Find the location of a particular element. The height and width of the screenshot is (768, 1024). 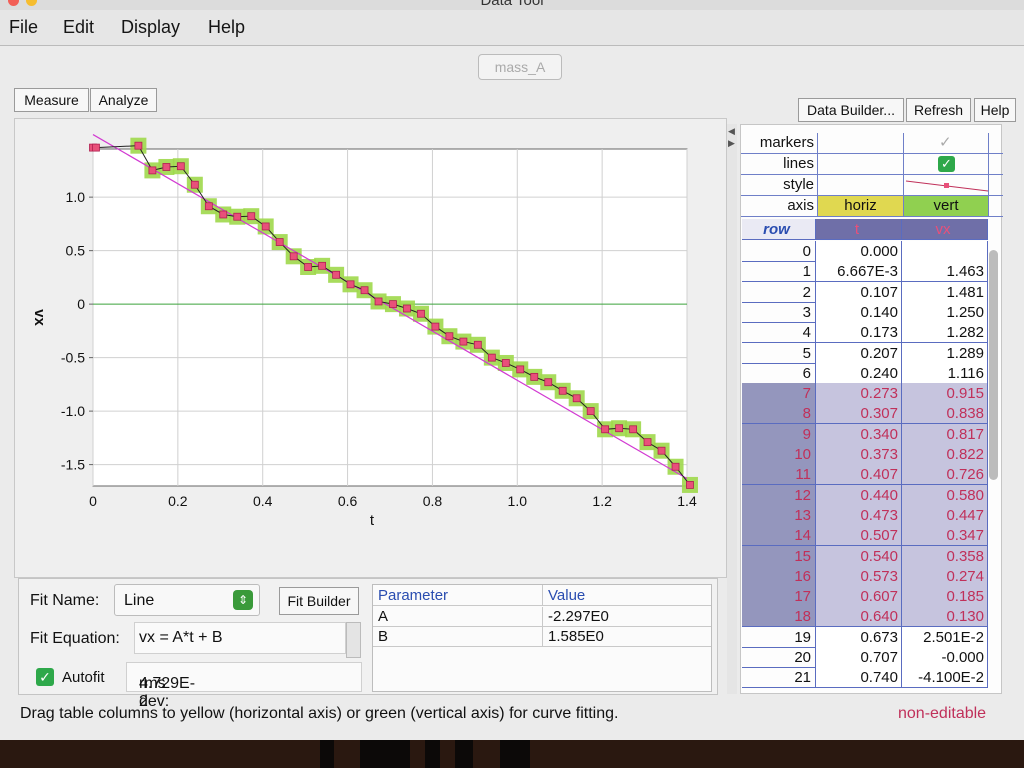

t-cell: 0.440 is located at coordinates (859, 495).